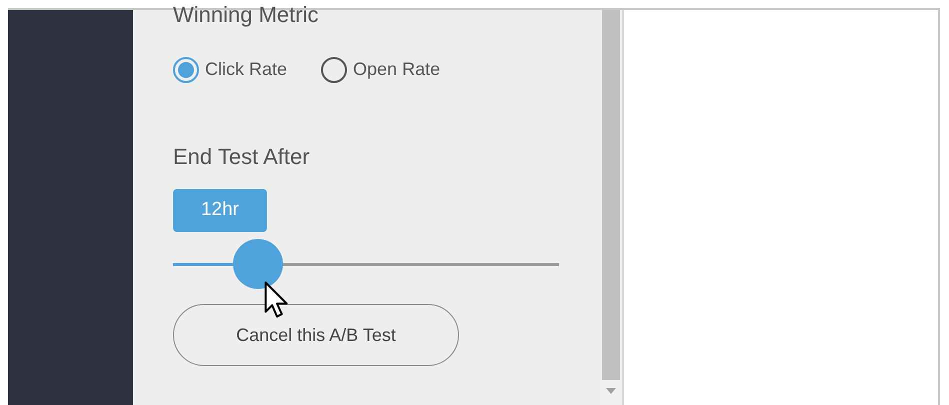 Image resolution: width=949 pixels, height=405 pixels. What do you see at coordinates (611, 195) in the screenshot?
I see `scrollbar-thumb` at bounding box center [611, 195].